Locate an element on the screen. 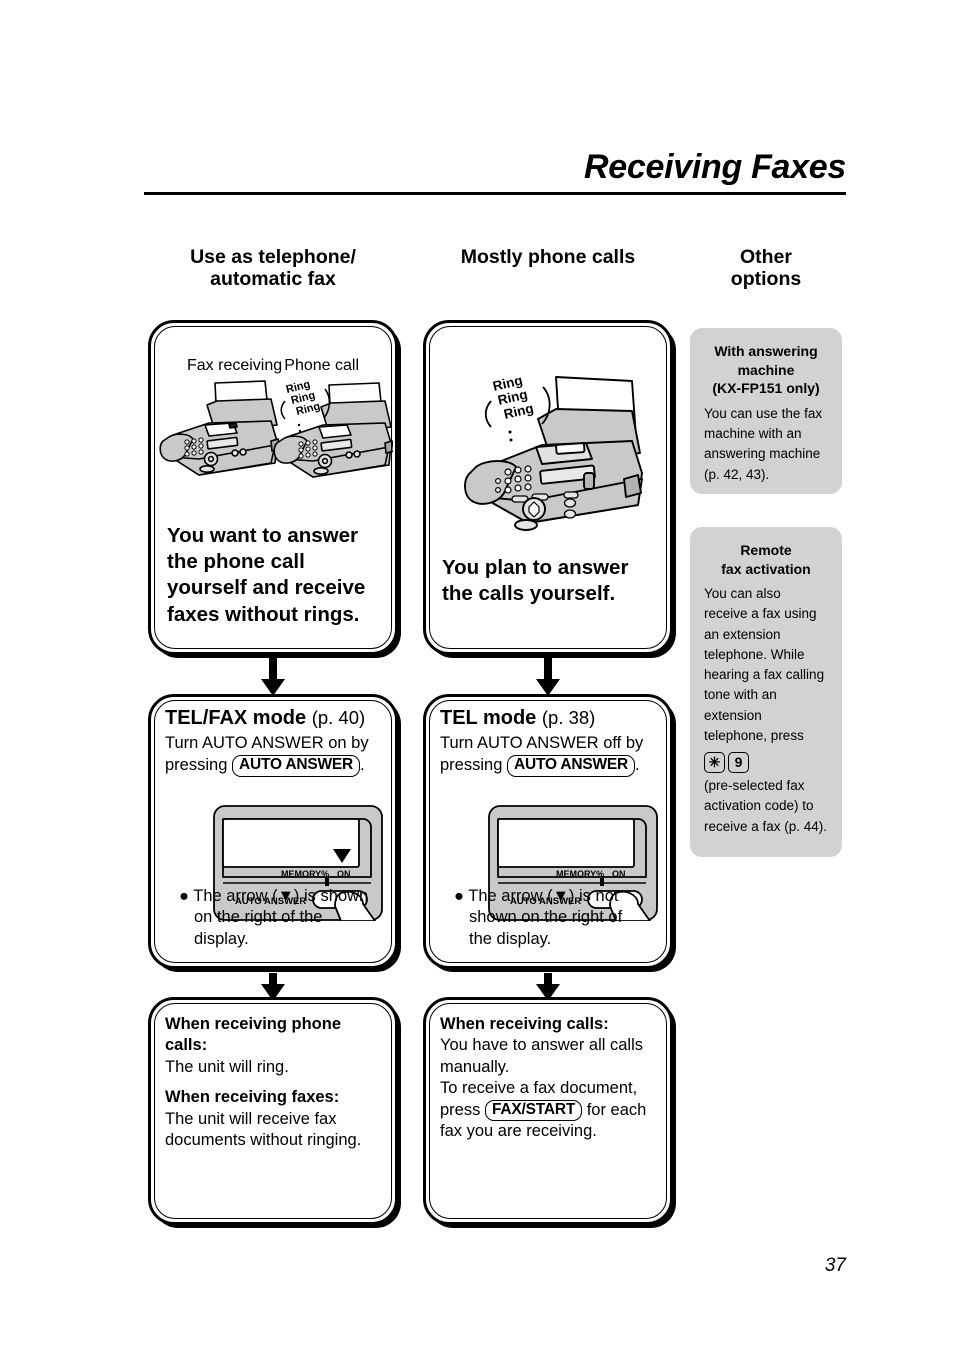  sidebar-remote-title-line1: Remote is located at coordinates (766, 550).